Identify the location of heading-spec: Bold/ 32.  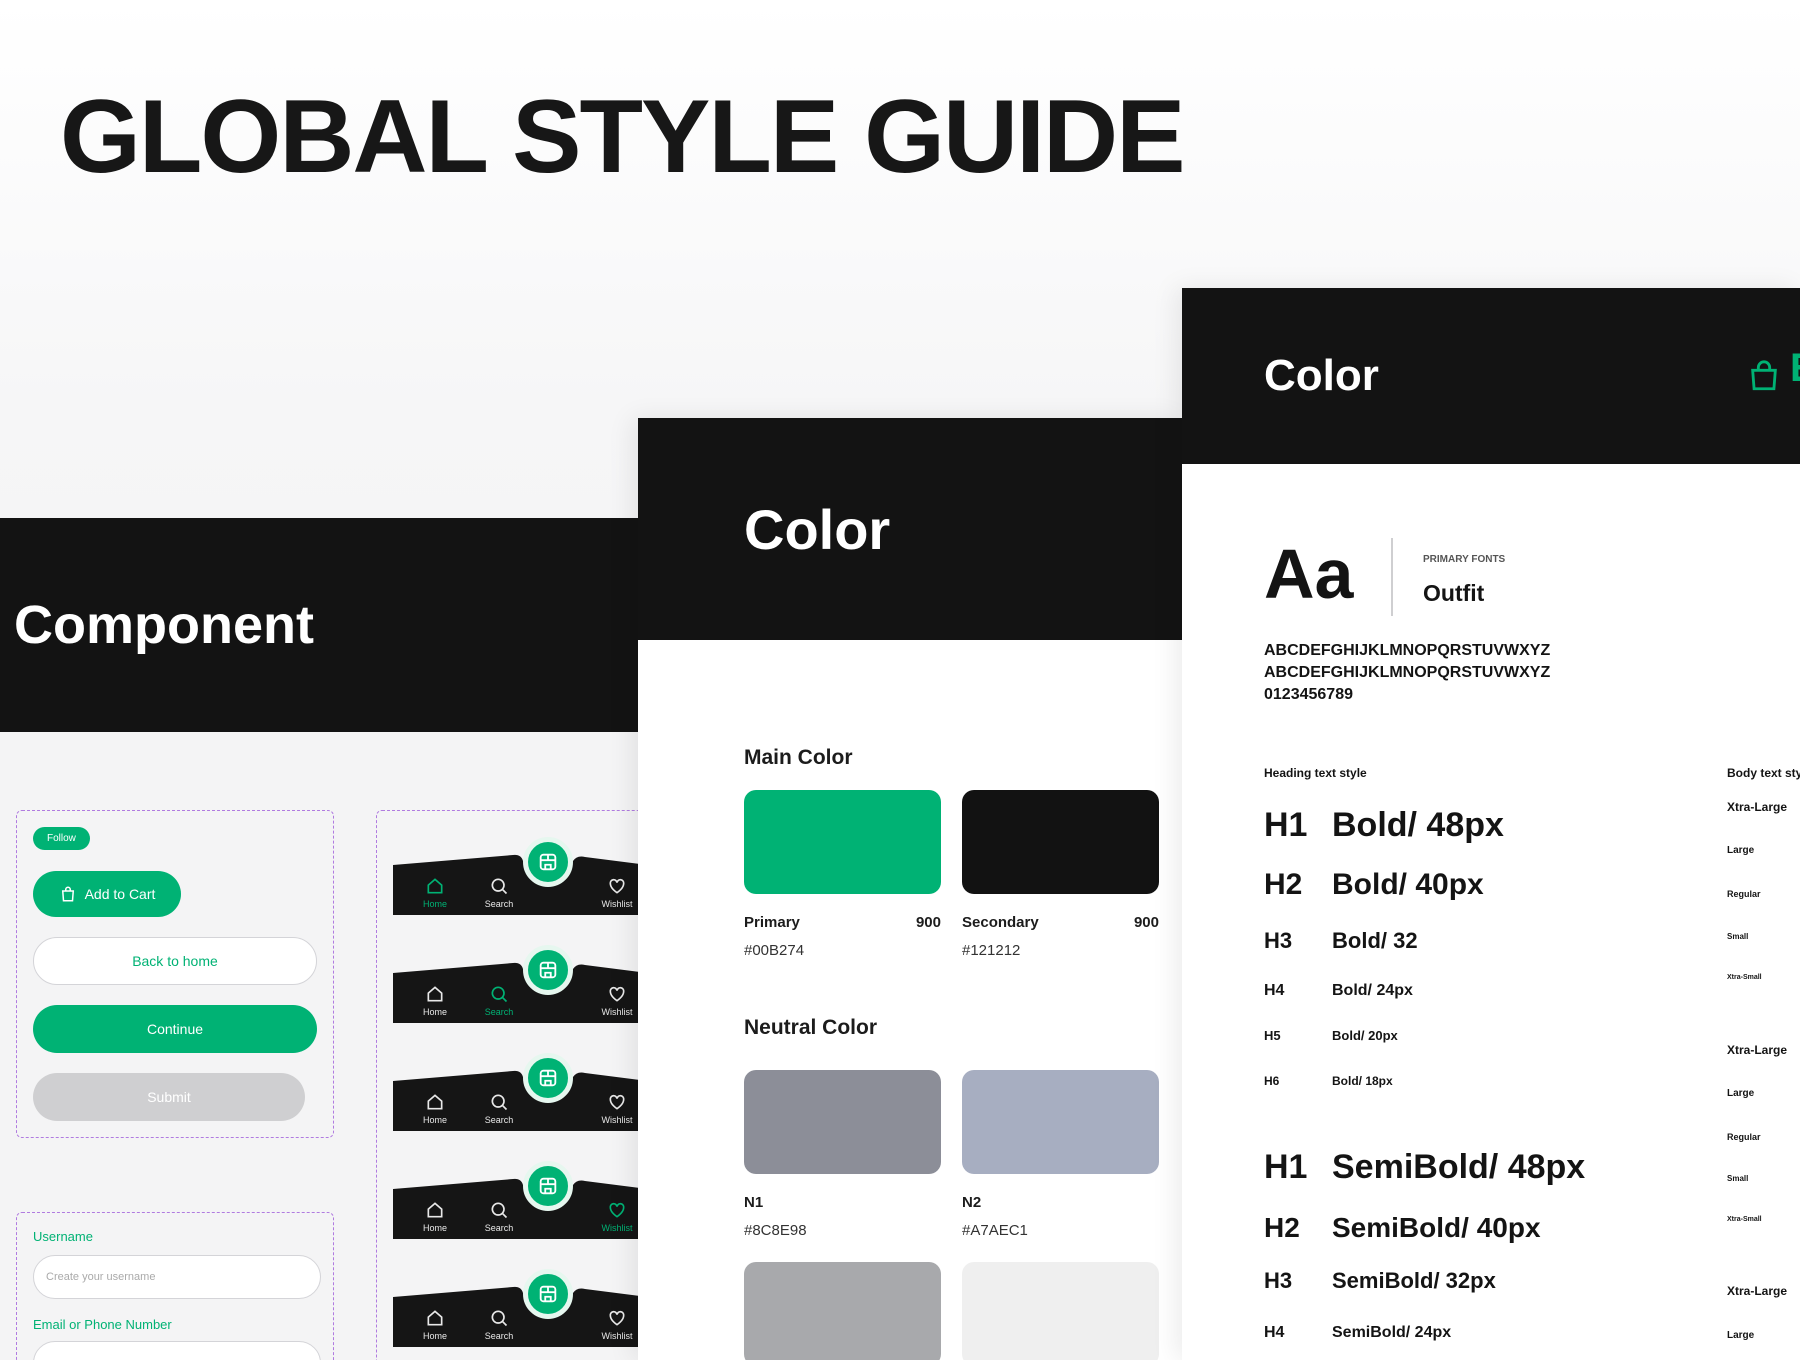
(1375, 940).